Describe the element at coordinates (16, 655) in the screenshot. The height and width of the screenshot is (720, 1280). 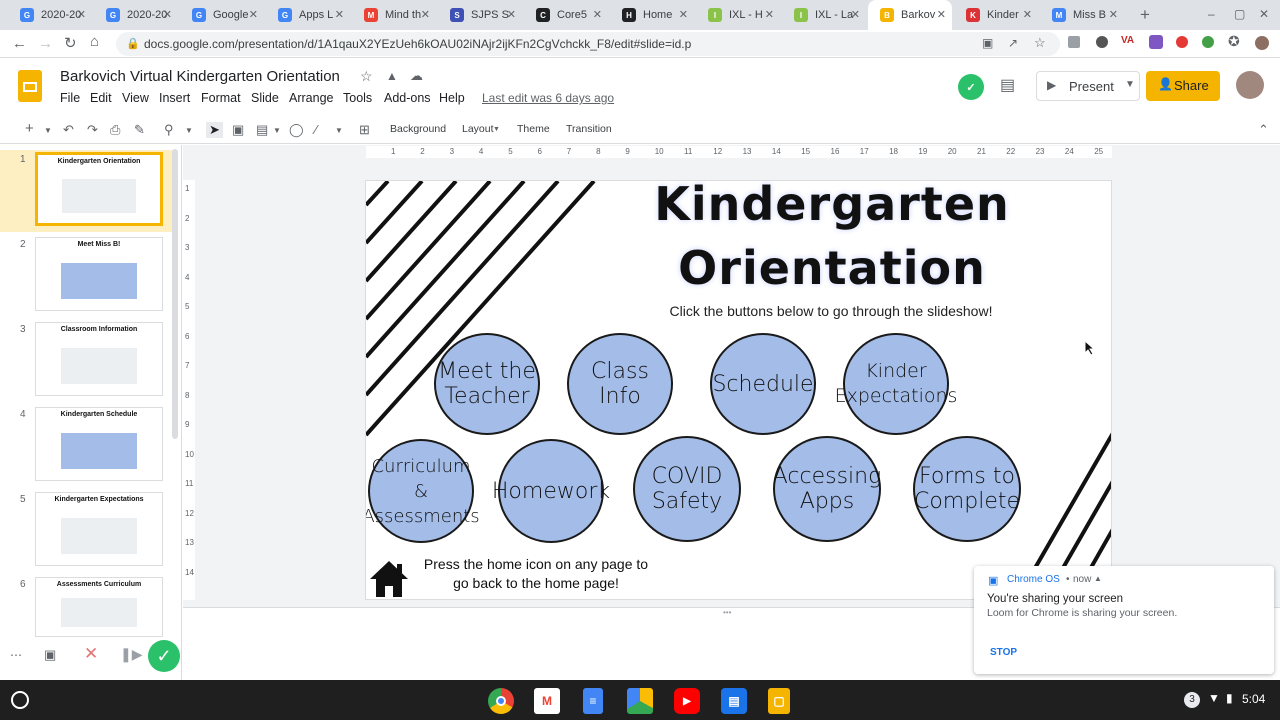
I see `more-icon: ⋯` at that location.